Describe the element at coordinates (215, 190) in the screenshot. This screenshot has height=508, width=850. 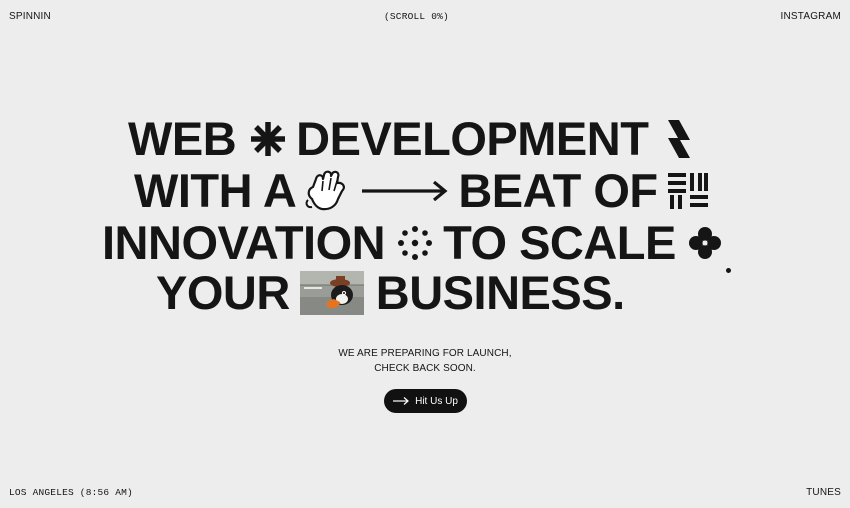
I see `headline-word-with-a: WITH A` at that location.